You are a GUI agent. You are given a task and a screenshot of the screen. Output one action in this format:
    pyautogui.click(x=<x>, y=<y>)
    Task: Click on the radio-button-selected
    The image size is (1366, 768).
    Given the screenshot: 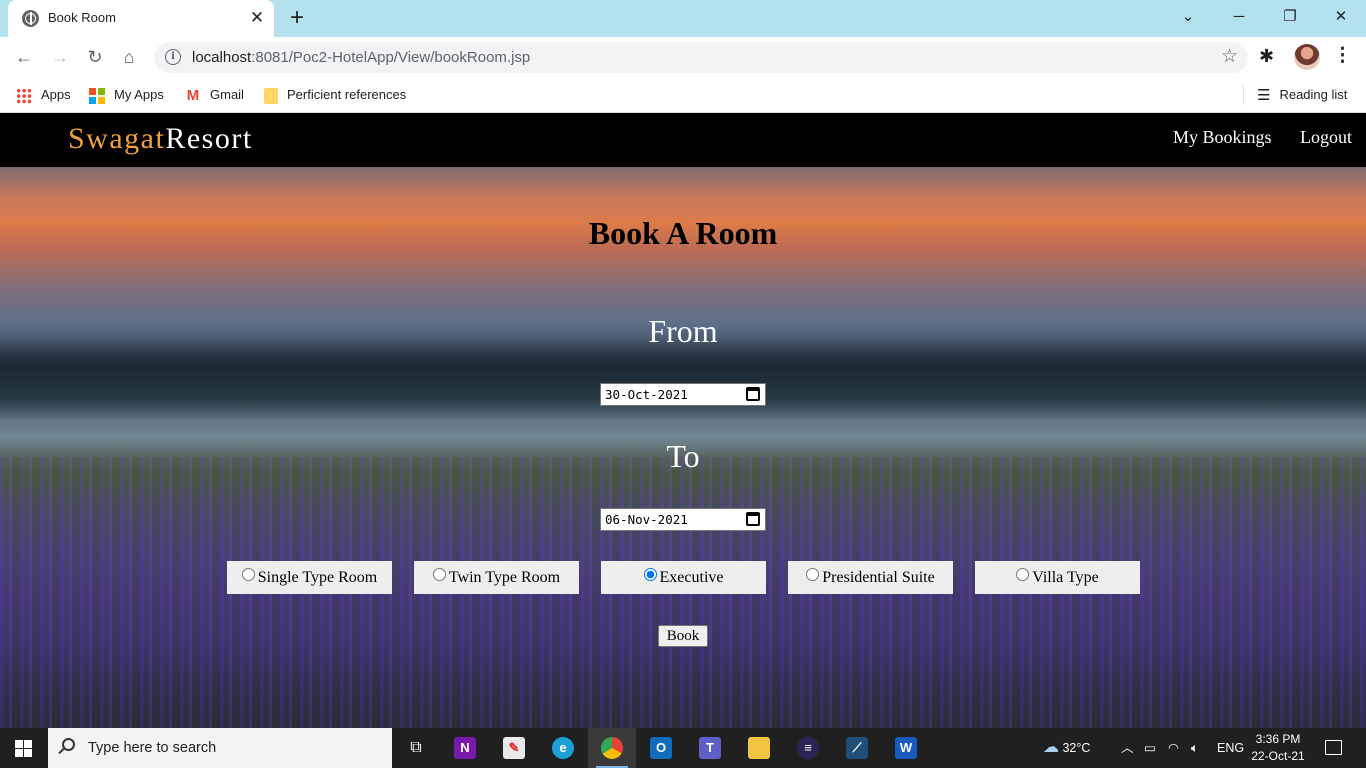 What is the action you would take?
    pyautogui.click(x=650, y=574)
    